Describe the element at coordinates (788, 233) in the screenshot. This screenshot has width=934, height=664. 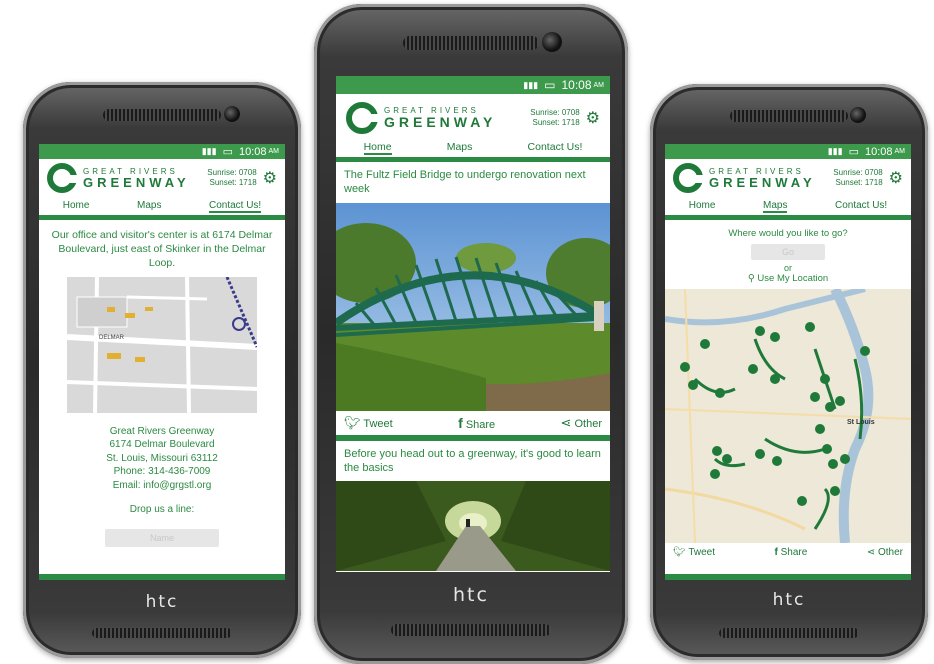
I see `destination-prompt: Where would you like to go?` at that location.